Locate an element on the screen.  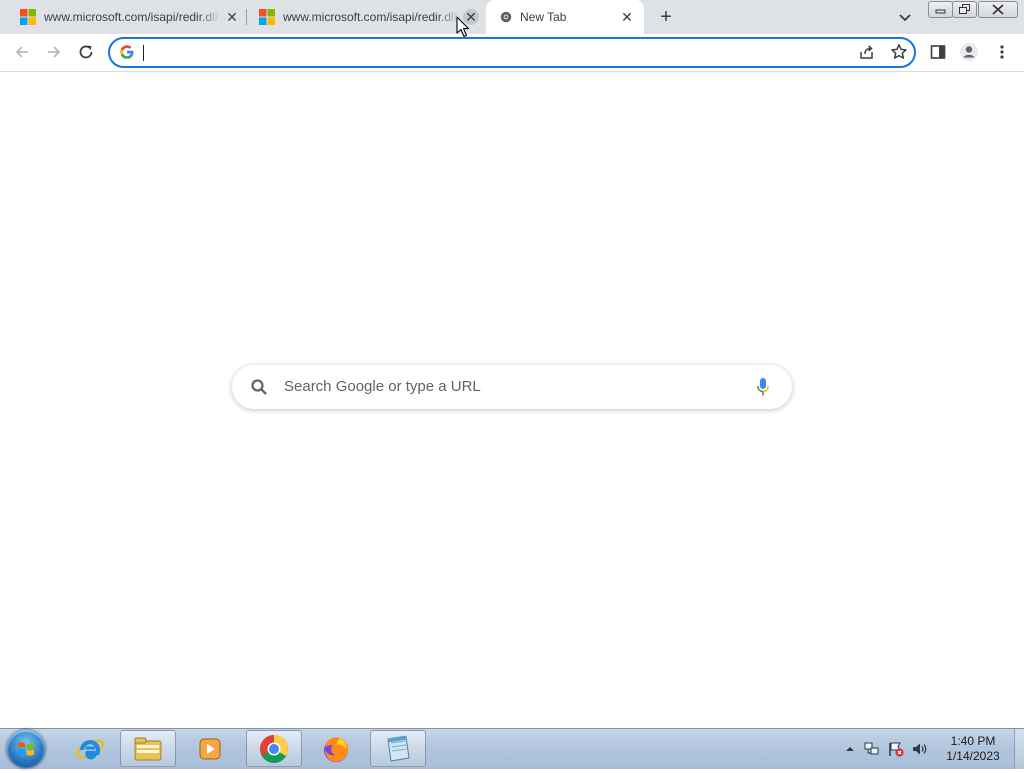
share-icon is located at coordinates (866, 52).